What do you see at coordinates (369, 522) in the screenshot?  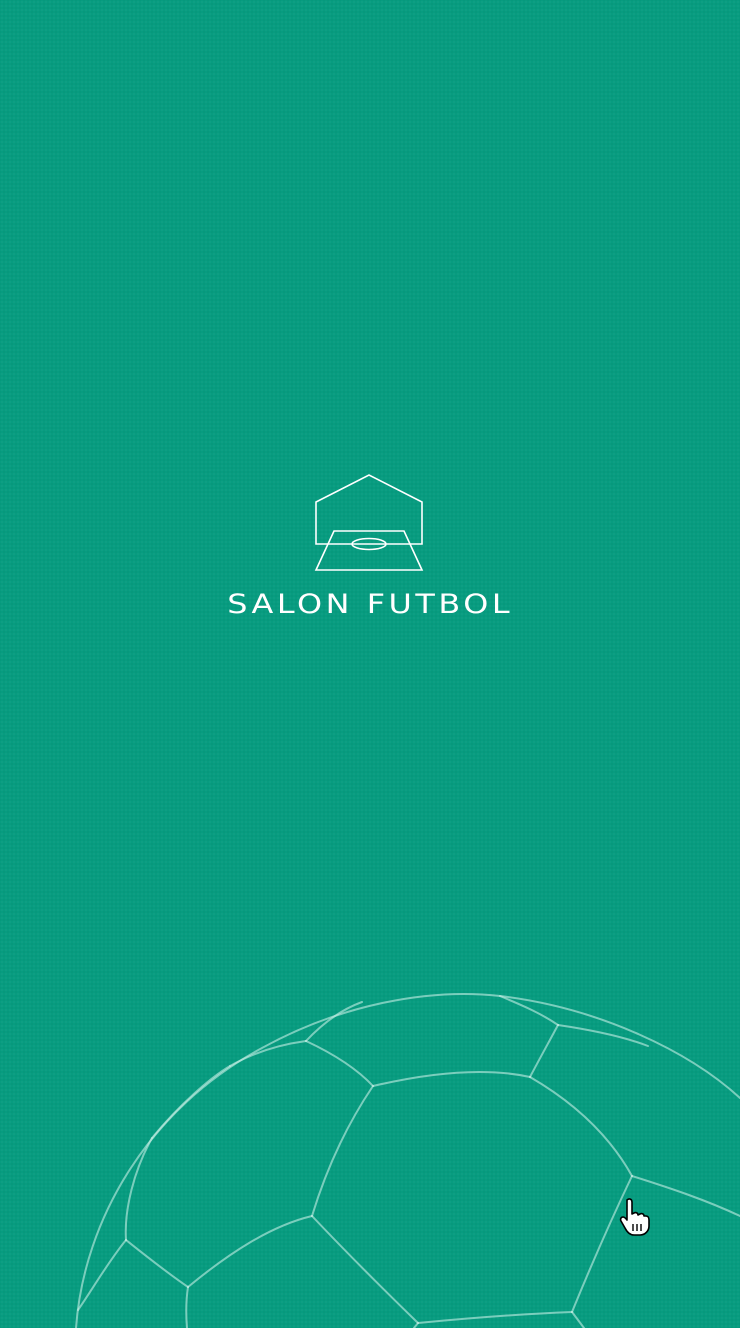 I see `house-with-football-pitch-icon` at bounding box center [369, 522].